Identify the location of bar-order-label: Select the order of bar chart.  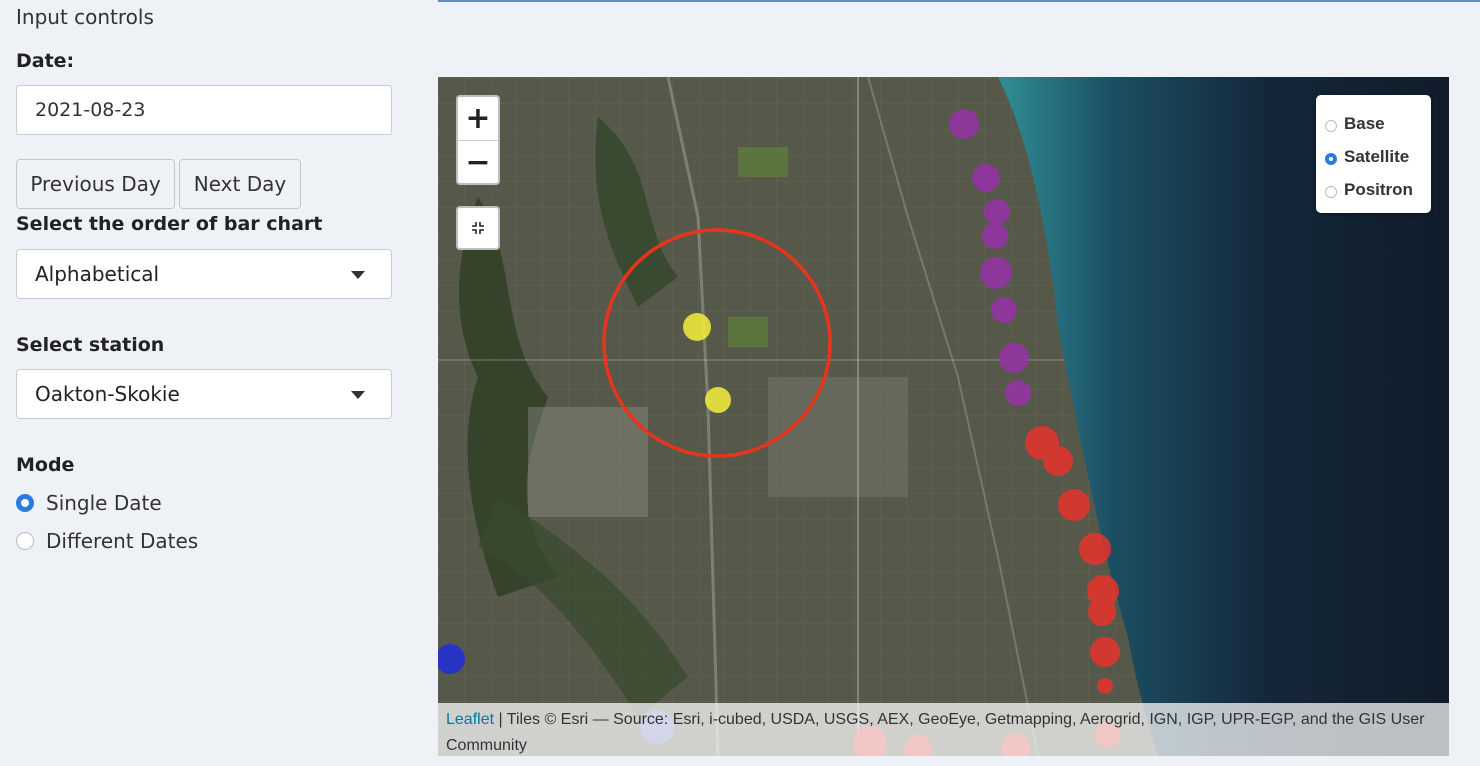
(169, 224).